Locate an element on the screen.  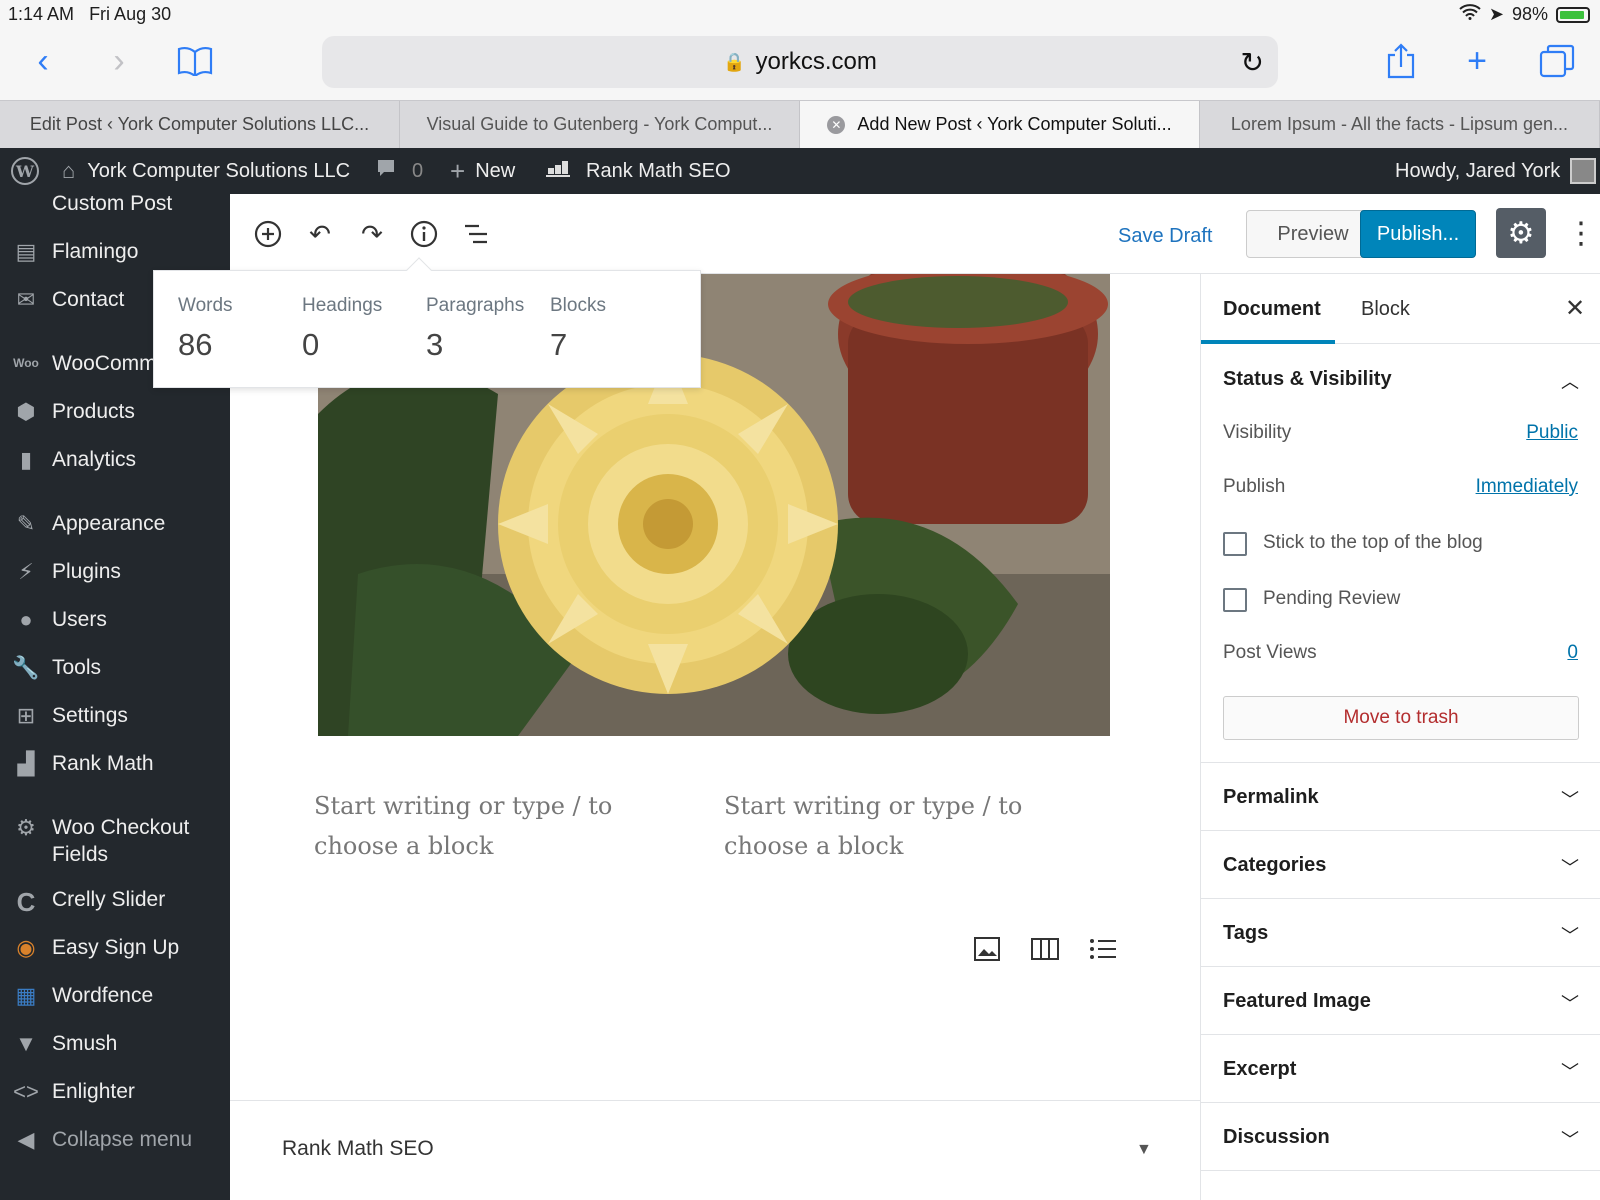
info-icon is located at coordinates (424, 234).